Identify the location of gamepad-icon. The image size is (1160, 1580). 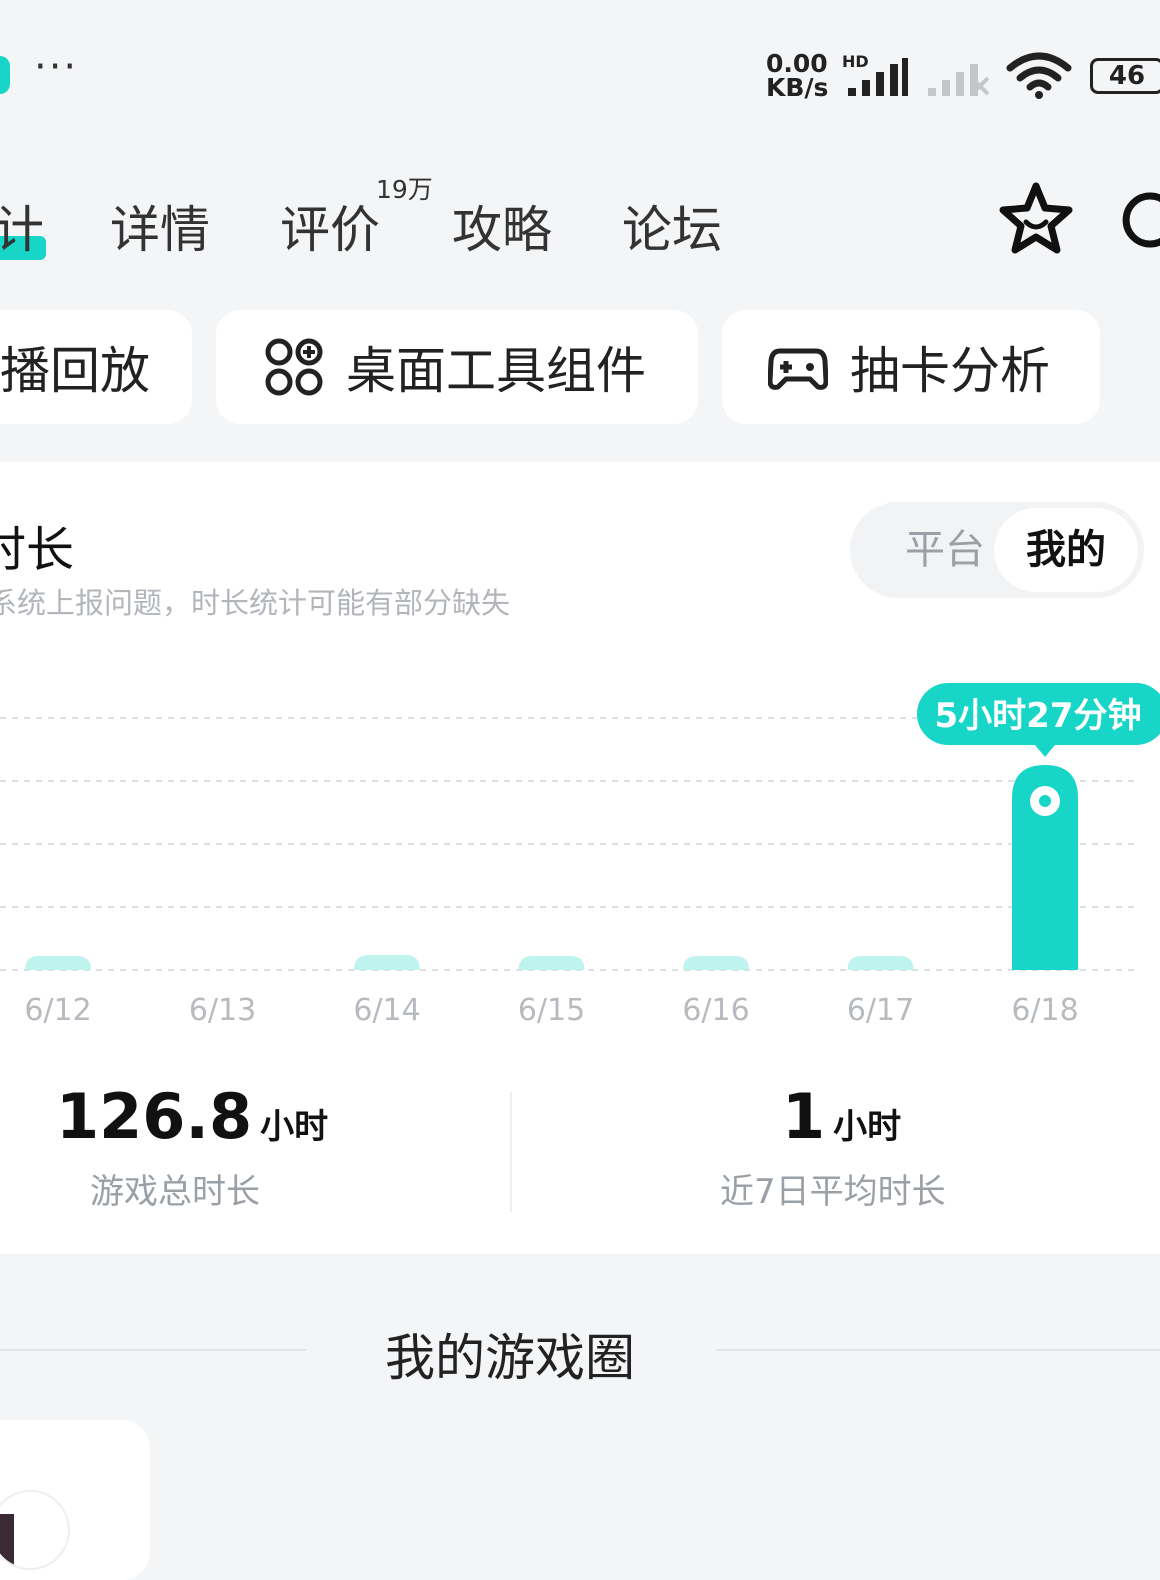
(798, 369).